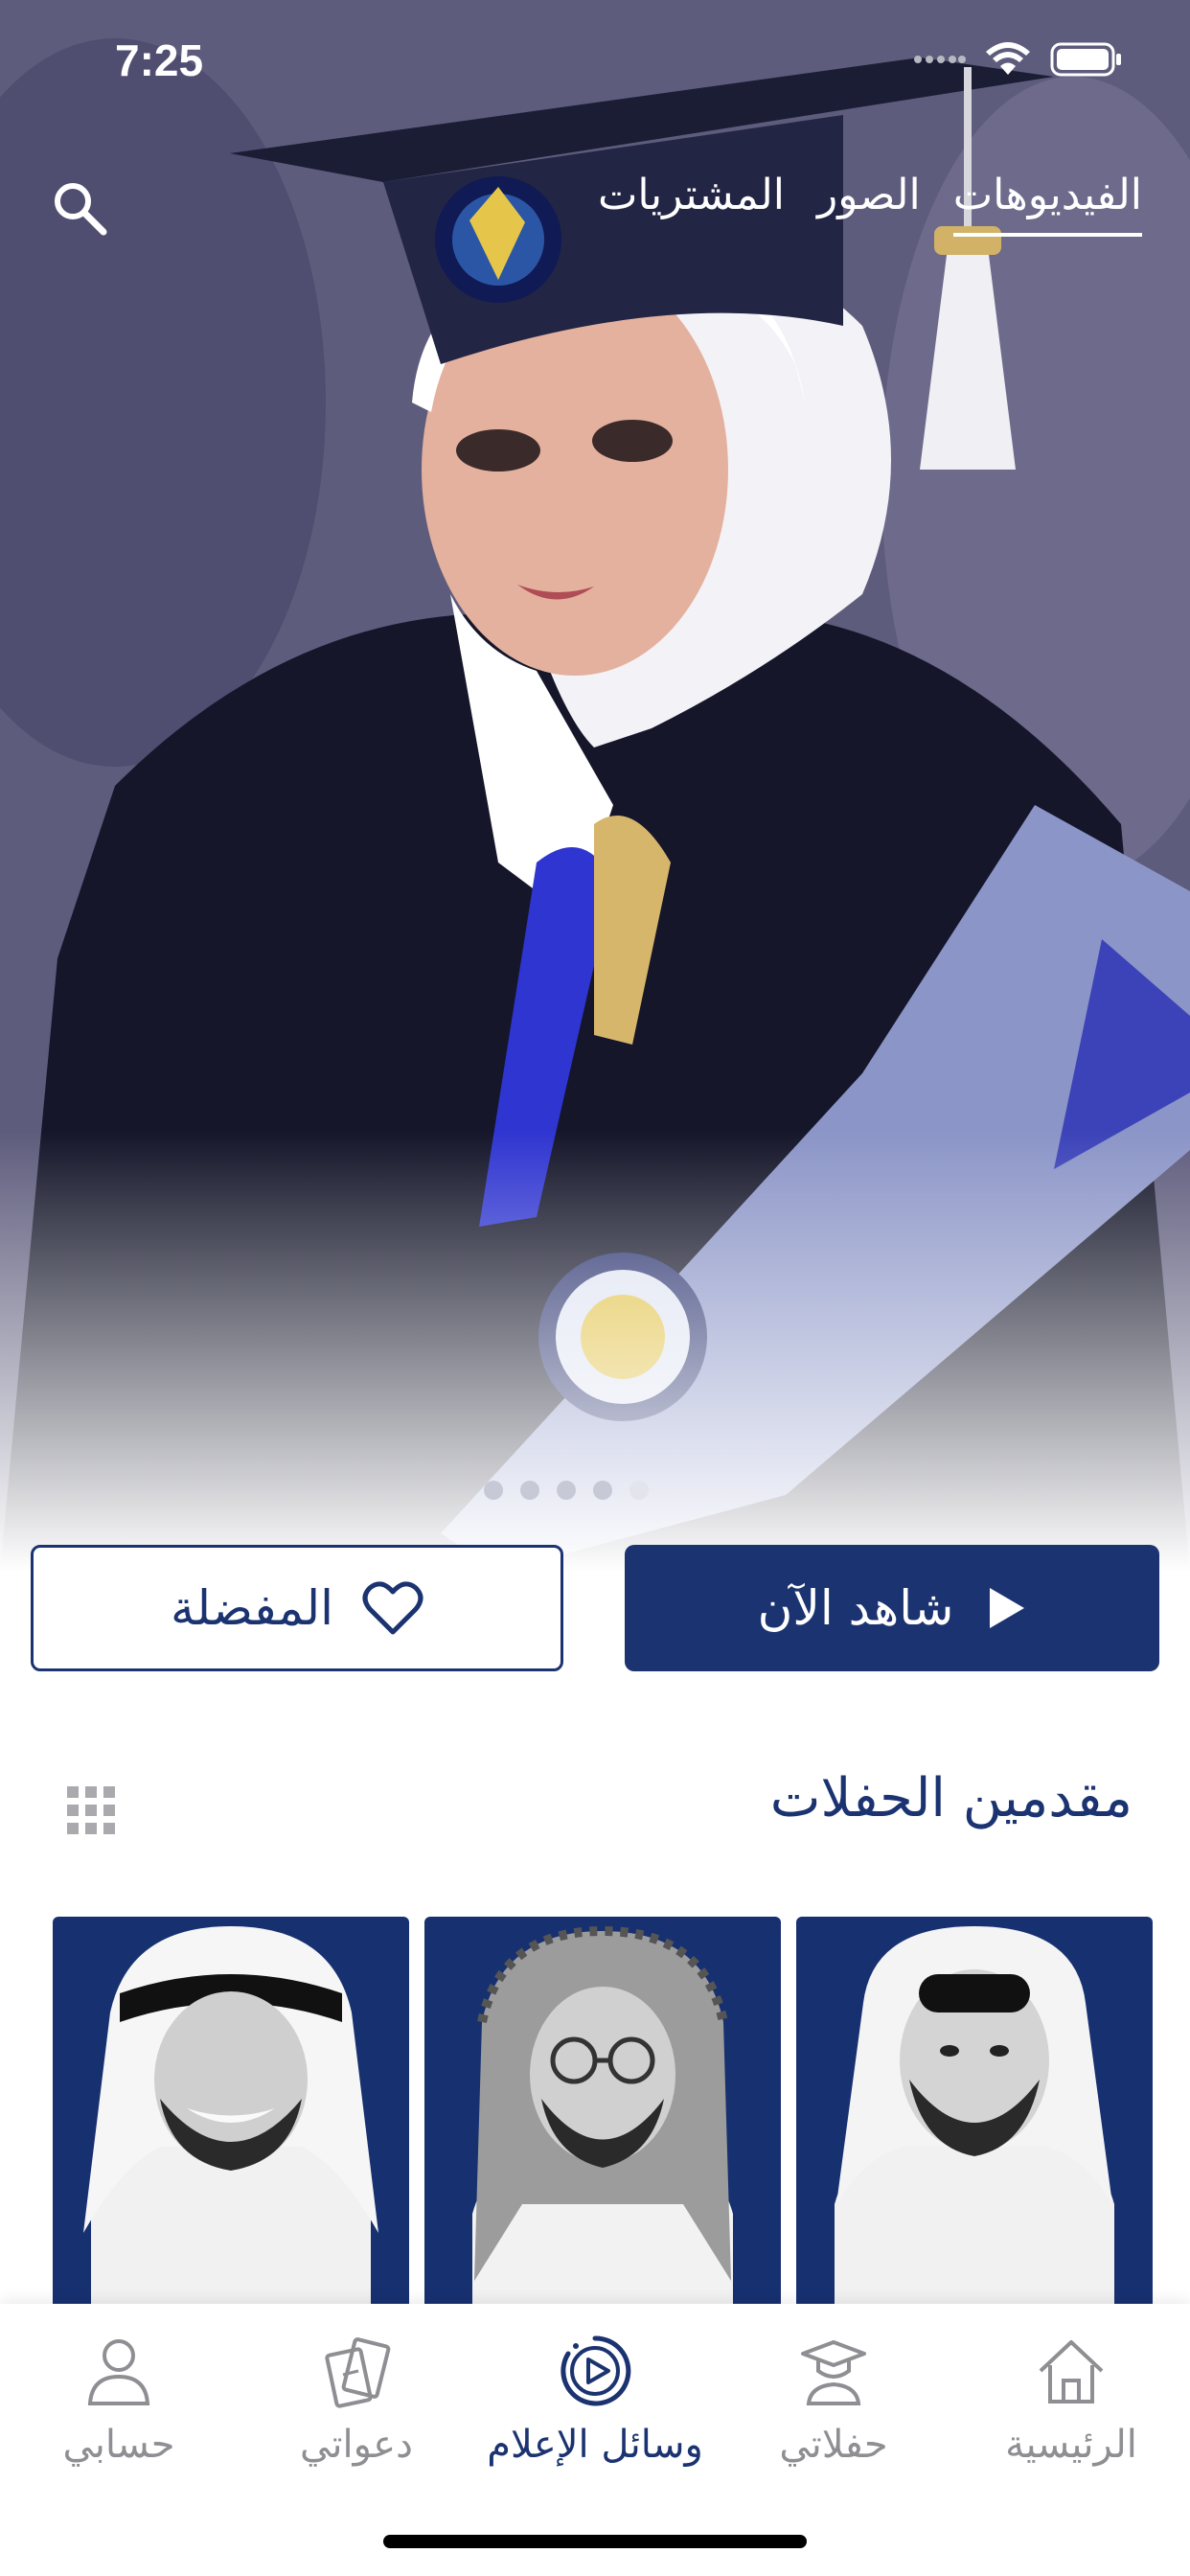 This screenshot has height=2576, width=1190. I want to click on presenters-list, so click(603, 2113).